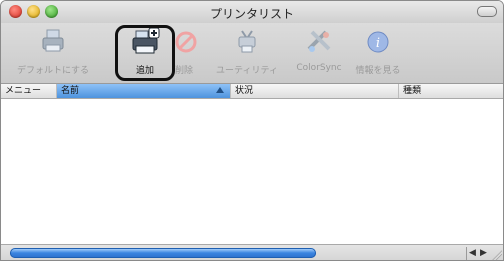  Describe the element at coordinates (487, 11) in the screenshot. I see `toolbar-toggle-button` at that location.